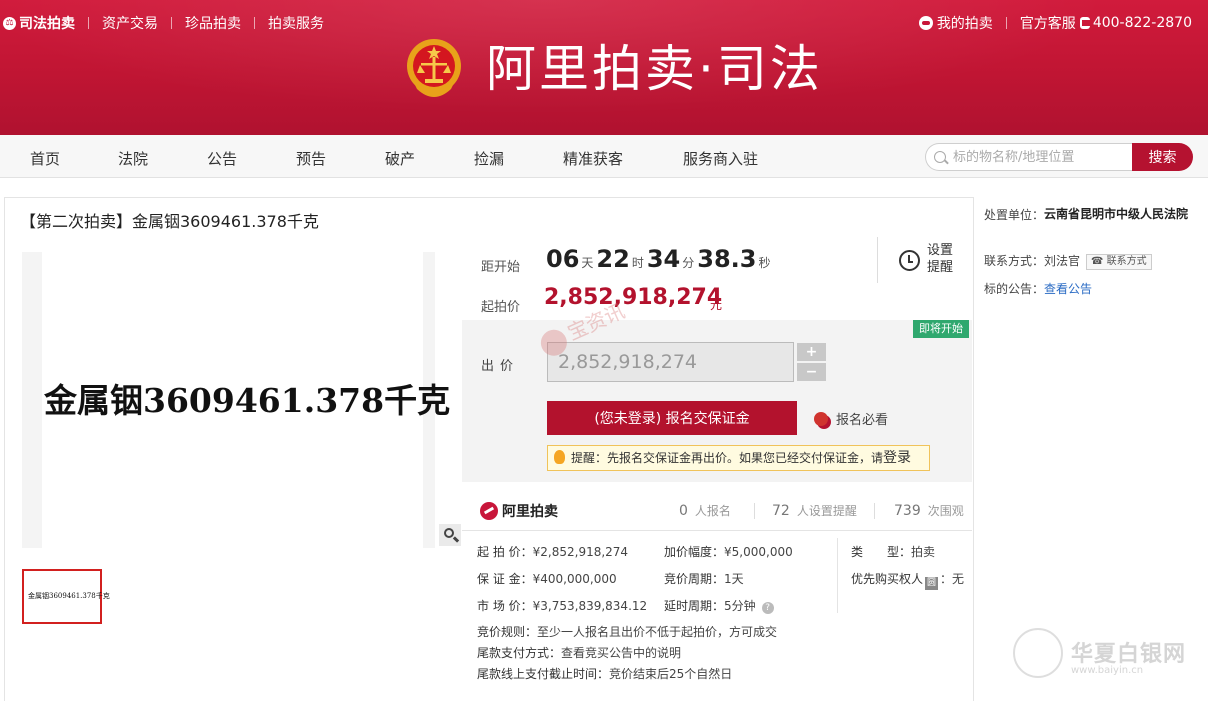 This screenshot has height=703, width=1208. I want to click on info-start-price: 起 拍 价：¥2,852,918,274, so click(553, 552).